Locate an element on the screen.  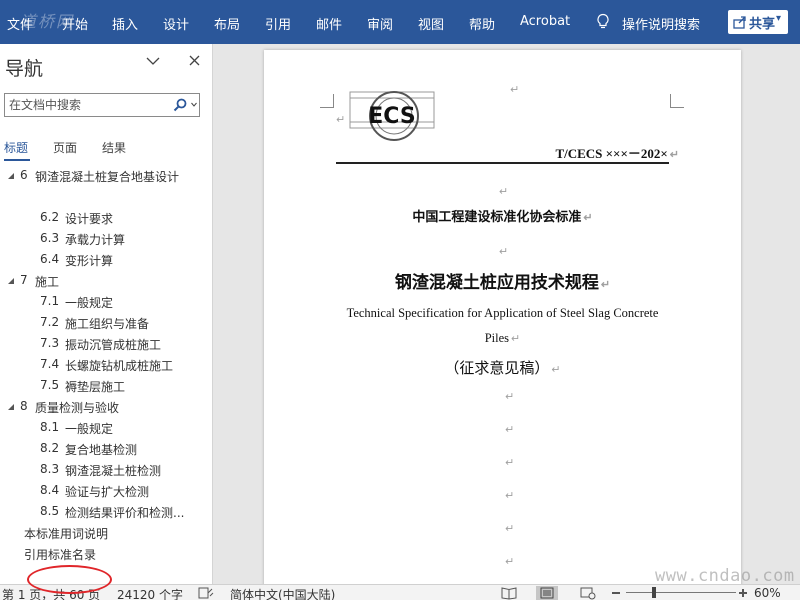
nav-heading-item: 6.3 承载力计算 is located at coordinates (106, 240).